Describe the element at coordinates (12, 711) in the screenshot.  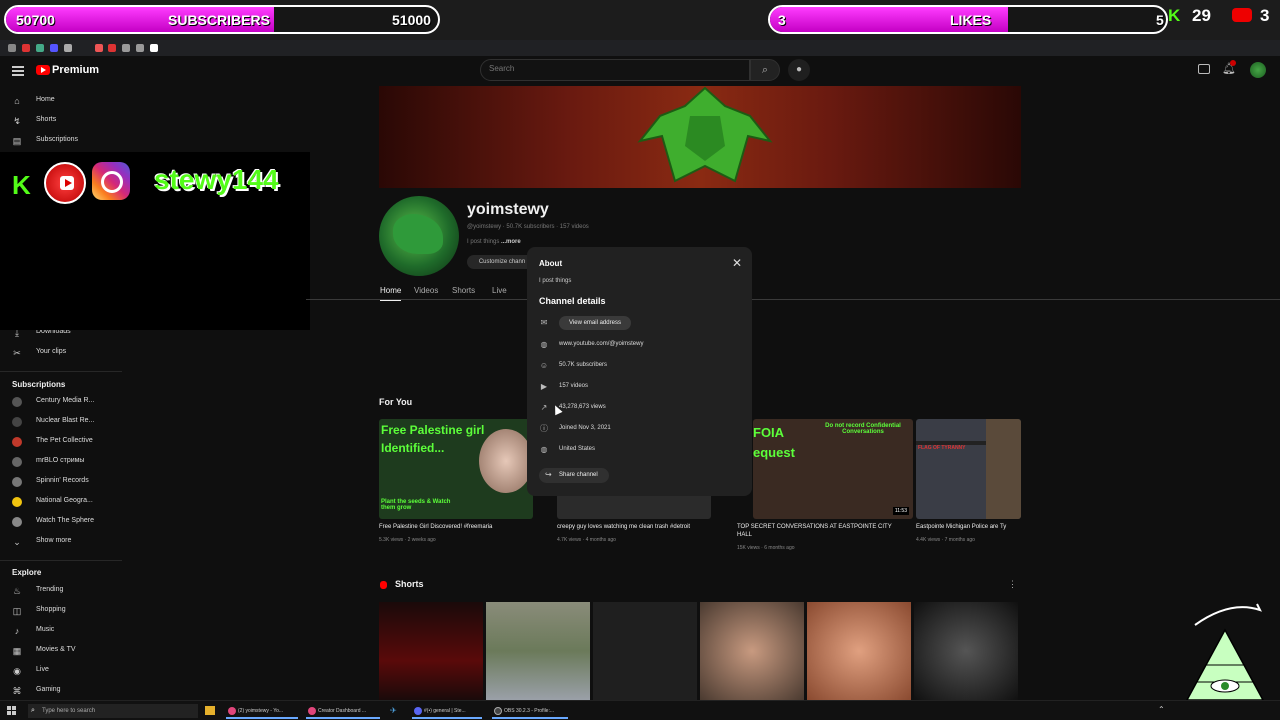
I see `windows-start-icon` at that location.